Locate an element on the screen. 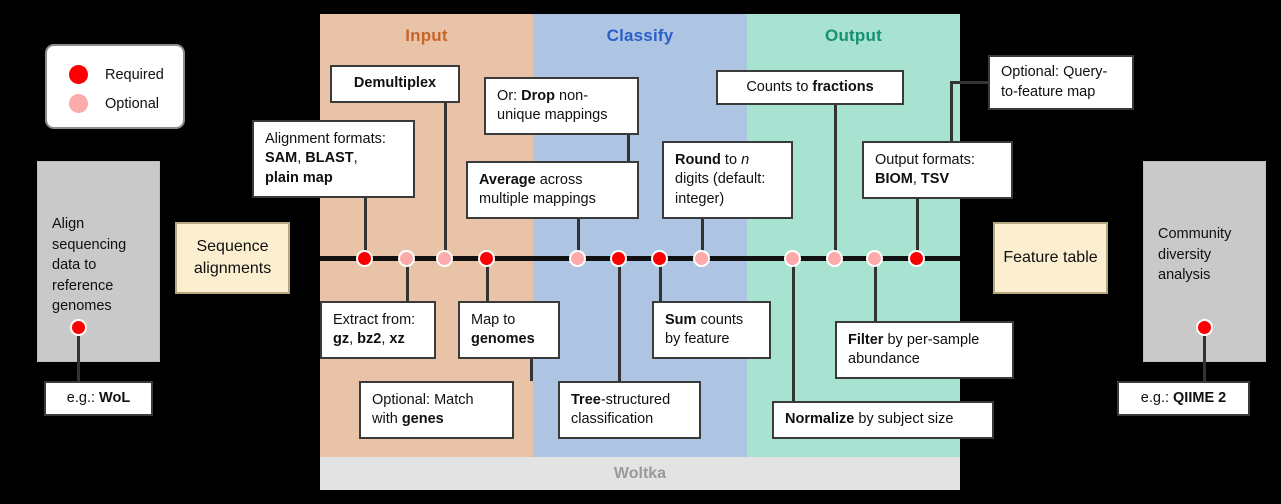 The image size is (1281, 504). data-box-feature-table: Feature table is located at coordinates (1050, 258).